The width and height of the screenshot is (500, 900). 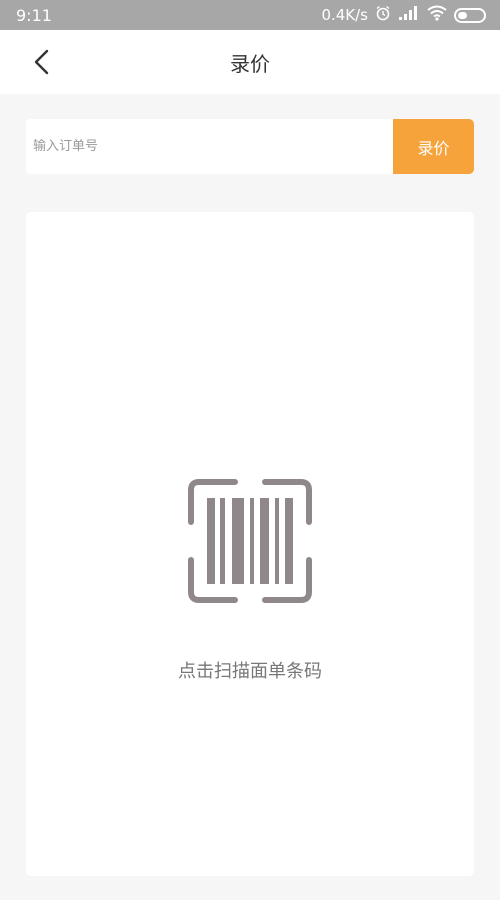 I want to click on nav-bar: 录价, so click(x=250, y=62).